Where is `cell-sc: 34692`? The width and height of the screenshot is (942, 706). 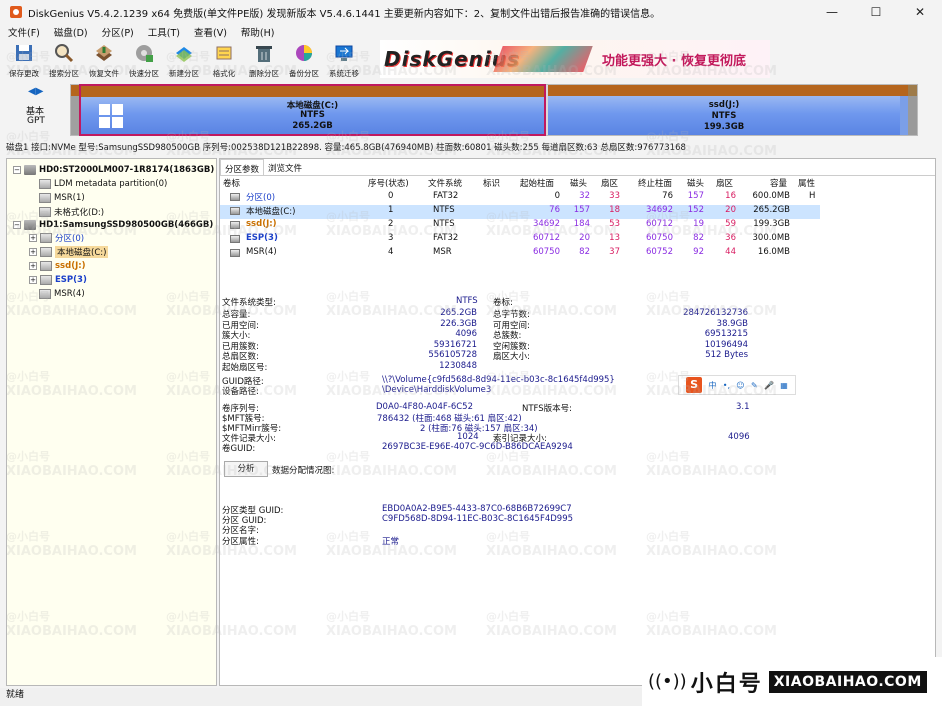 cell-sc: 34692 is located at coordinates (546, 224).